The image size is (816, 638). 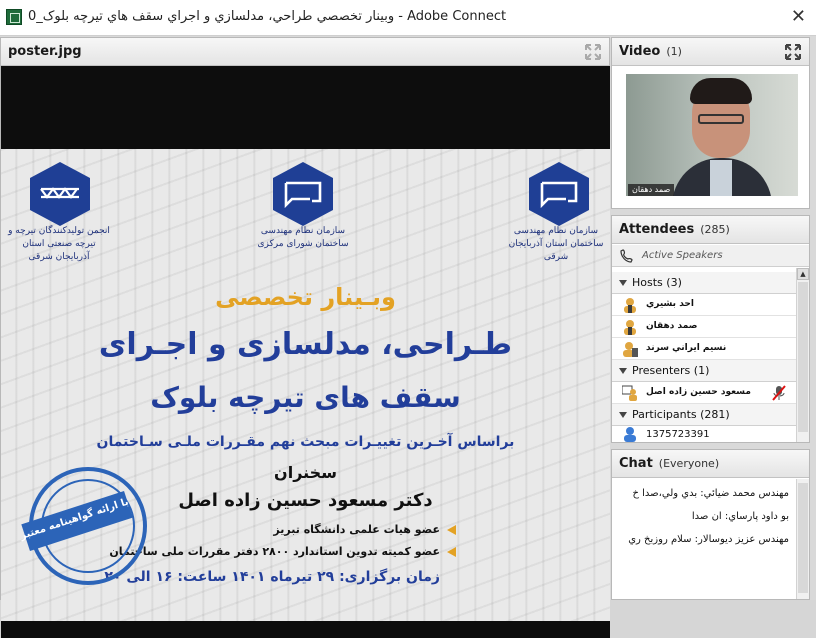 I want to click on participants-label: Participants (281), so click(x=681, y=414).